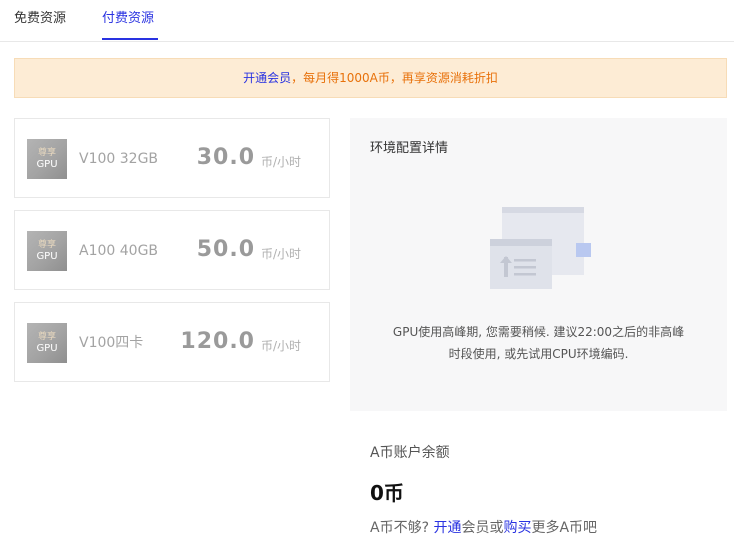  I want to click on resource-price: 30.0, so click(225, 157).